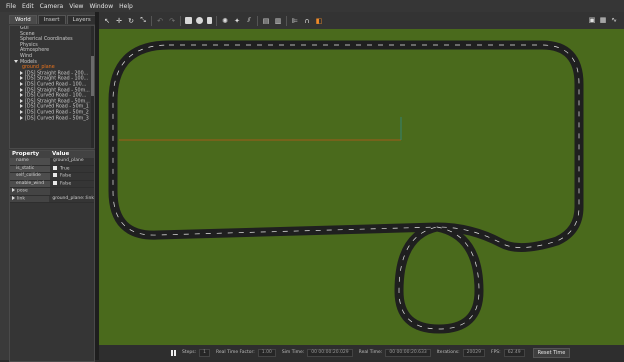  What do you see at coordinates (72, 161) in the screenshot?
I see `property-value-name: ground_plane` at bounding box center [72, 161].